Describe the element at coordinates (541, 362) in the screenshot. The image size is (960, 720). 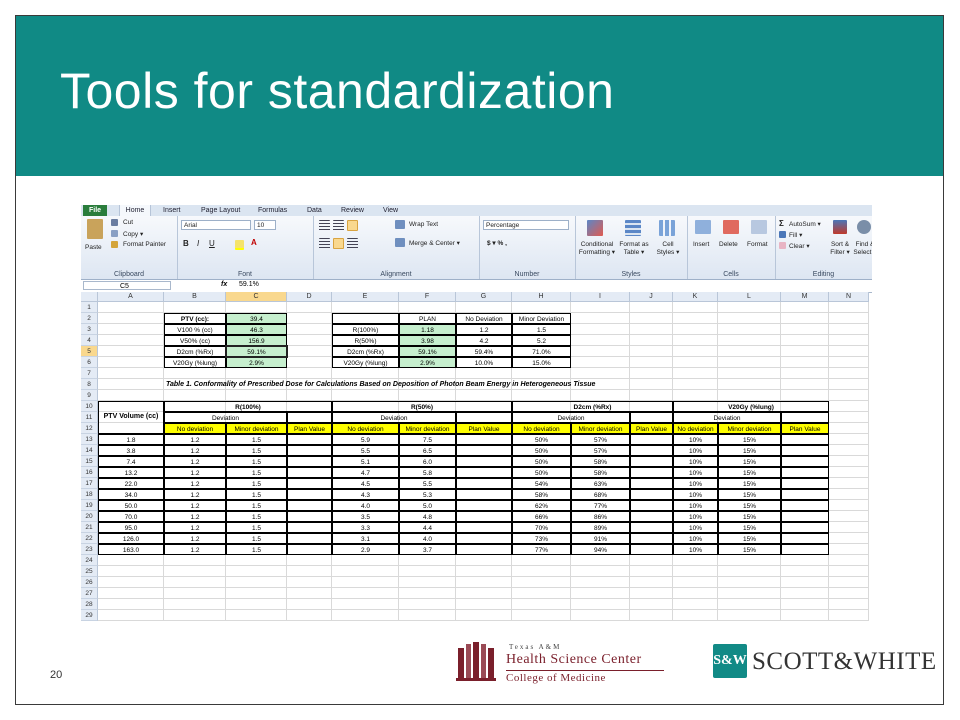
I see `summary-right-cell: 15.0%` at that location.